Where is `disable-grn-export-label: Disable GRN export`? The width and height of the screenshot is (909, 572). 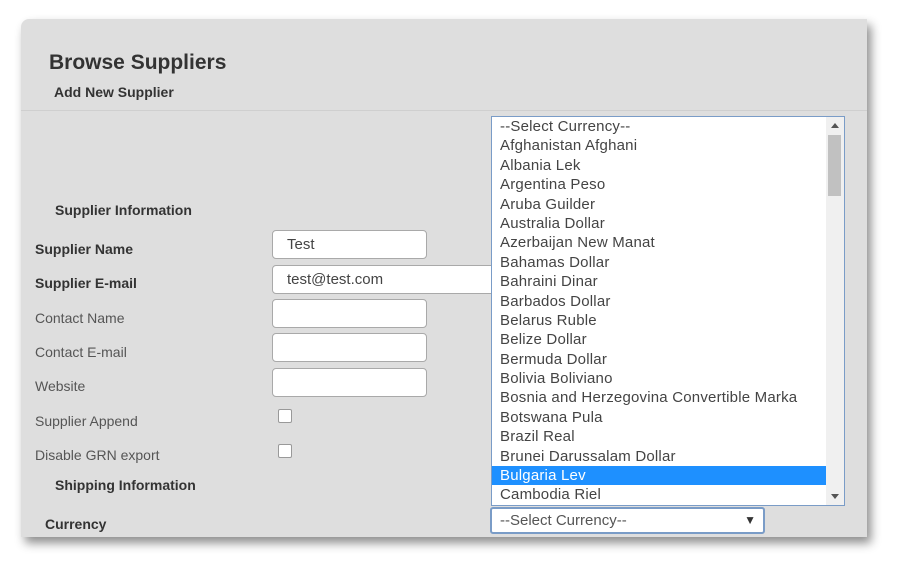
disable-grn-export-label: Disable GRN export is located at coordinates (97, 455).